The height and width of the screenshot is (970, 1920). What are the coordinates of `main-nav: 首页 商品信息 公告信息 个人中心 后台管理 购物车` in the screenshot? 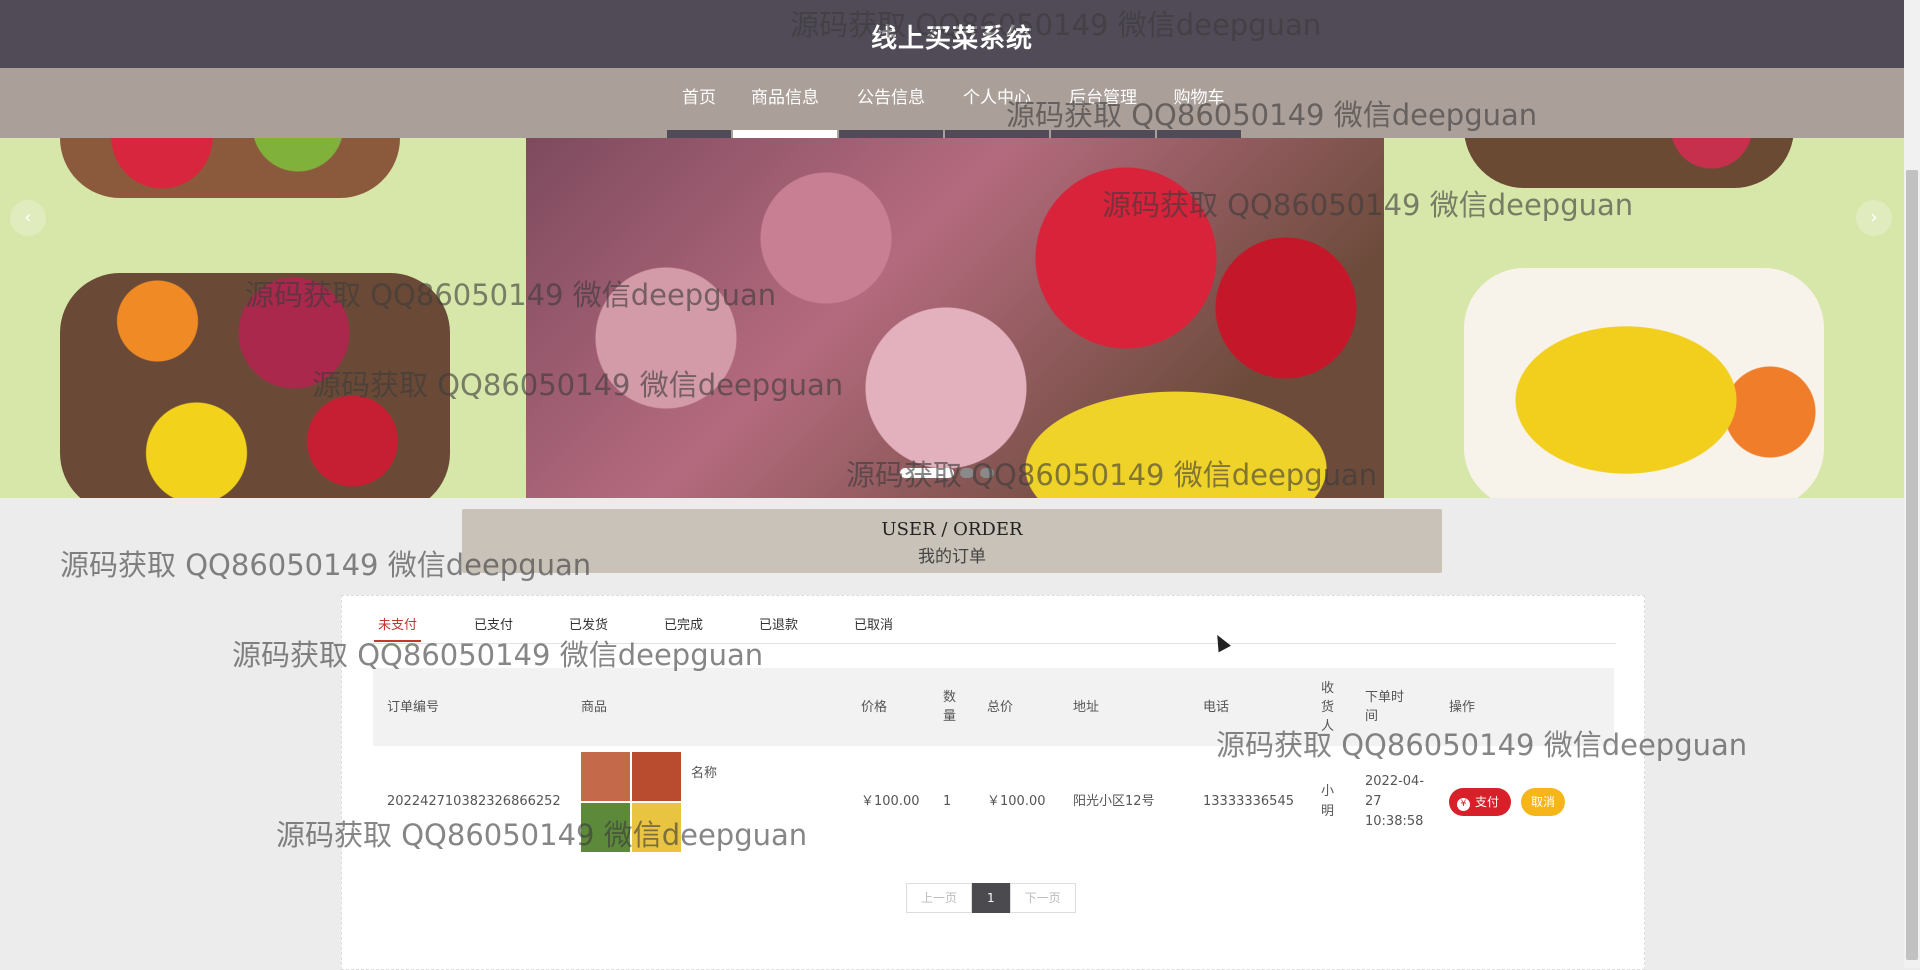 It's located at (952, 103).